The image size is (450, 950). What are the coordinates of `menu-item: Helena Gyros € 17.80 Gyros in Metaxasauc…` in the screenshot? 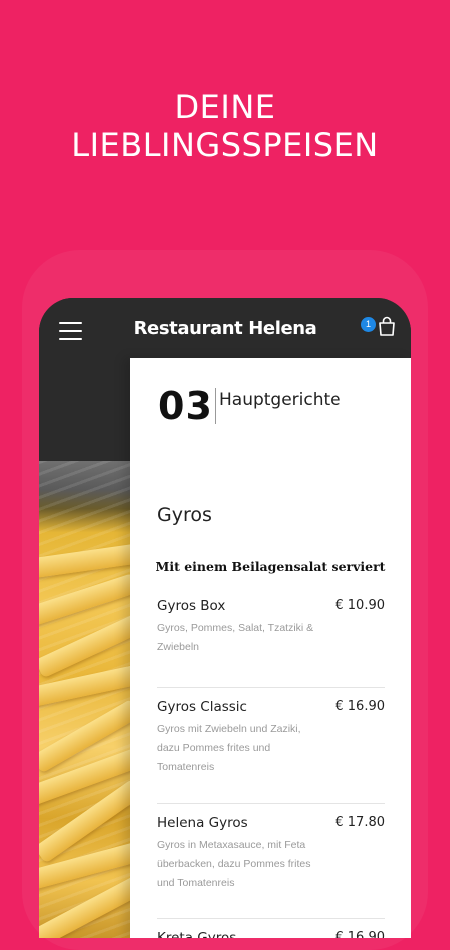 It's located at (271, 866).